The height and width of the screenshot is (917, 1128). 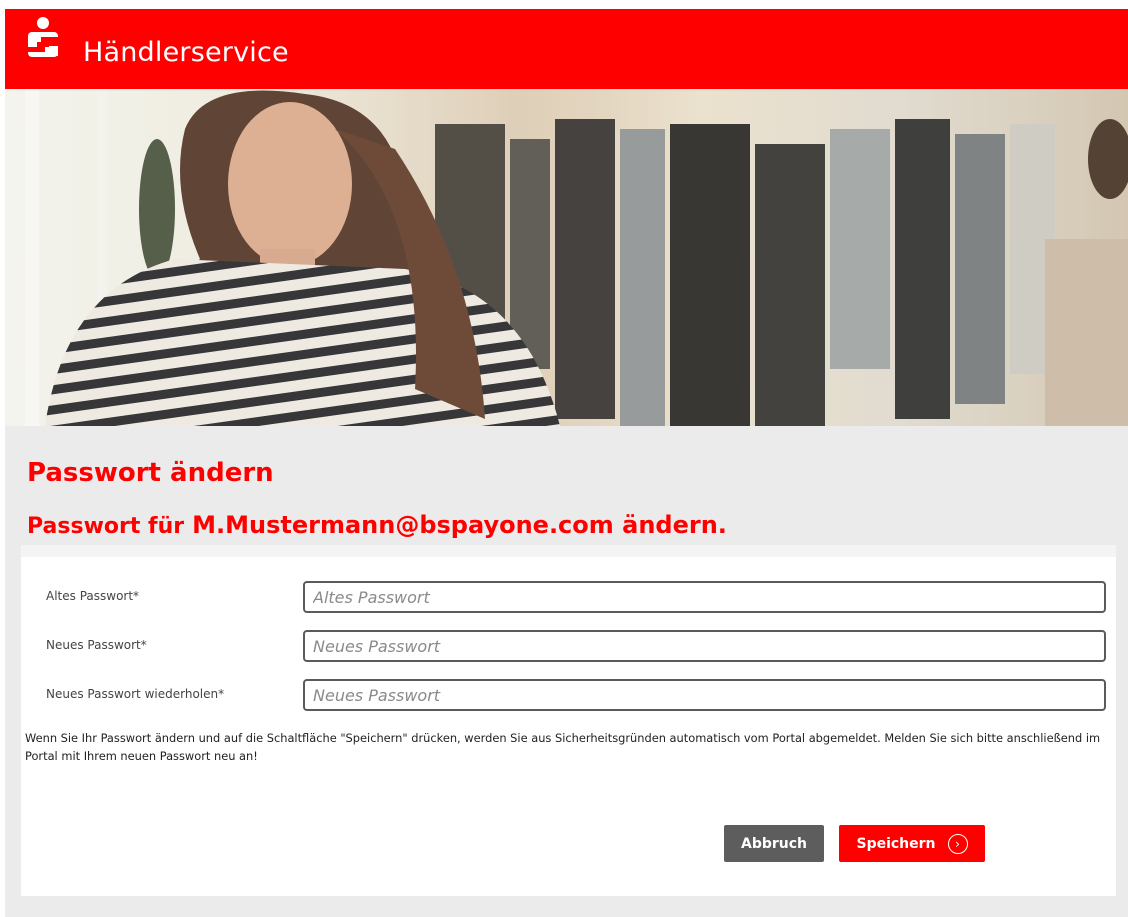 I want to click on subtitle-username: M.Mustermann@bspayone.com ändern., so click(x=459, y=525).